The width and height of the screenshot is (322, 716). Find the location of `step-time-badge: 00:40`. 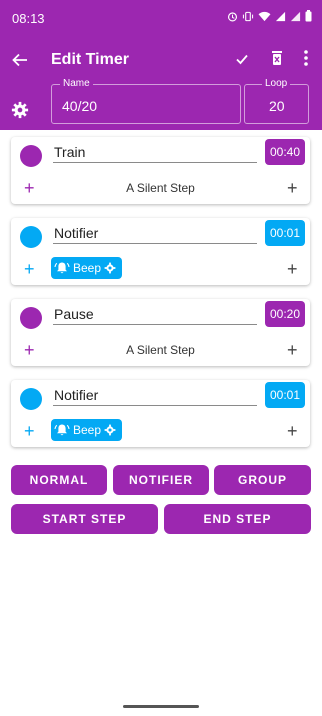

step-time-badge: 00:40 is located at coordinates (285, 152).